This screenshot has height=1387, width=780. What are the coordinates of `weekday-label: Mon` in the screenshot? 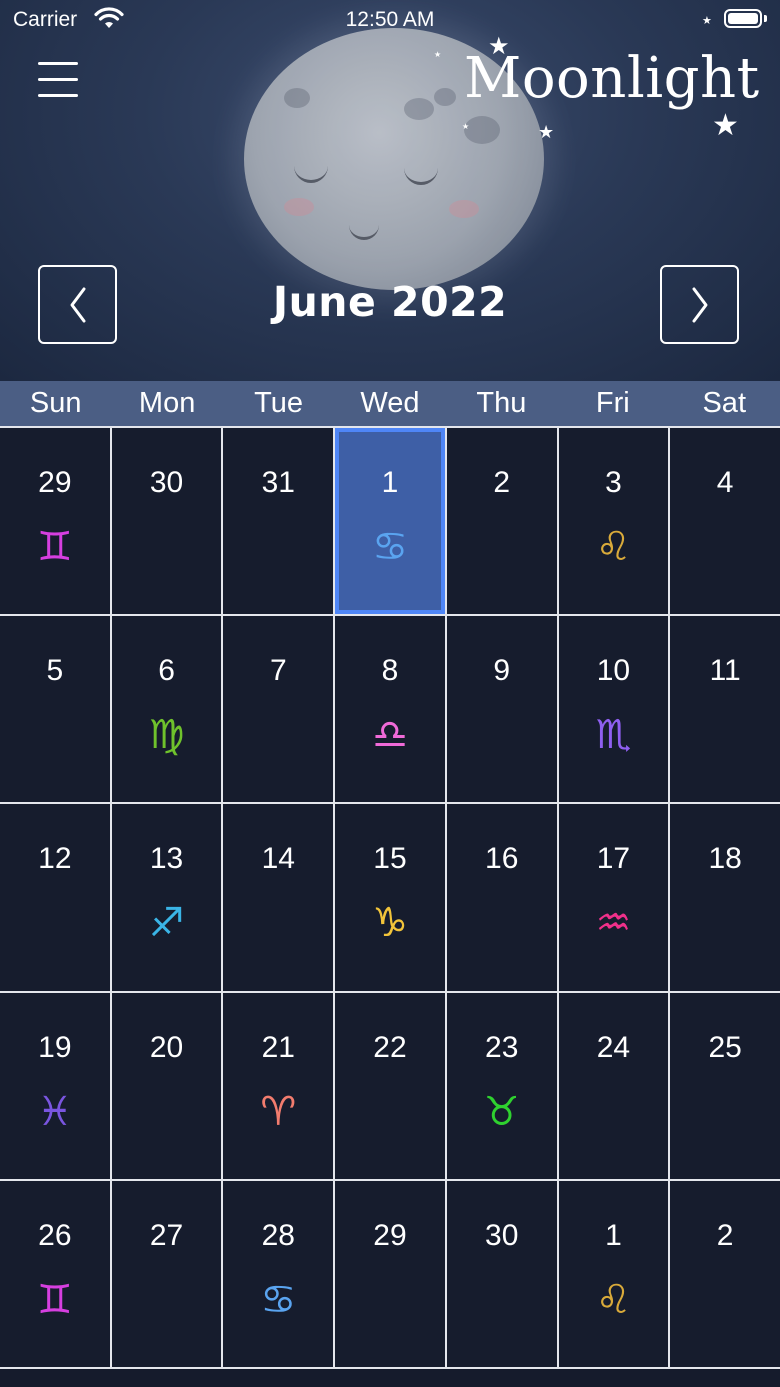 It's located at (167, 403).